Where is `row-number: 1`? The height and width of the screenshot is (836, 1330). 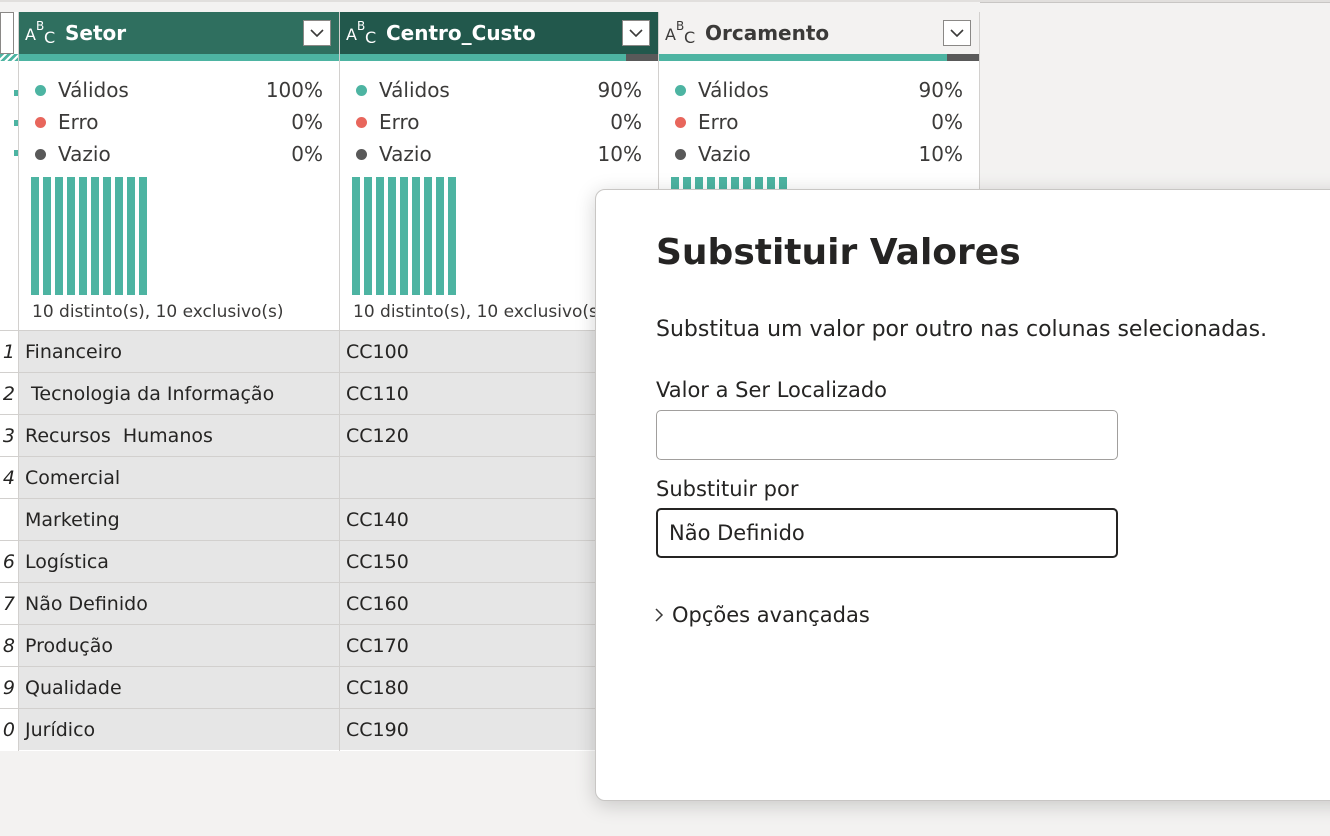 row-number: 1 is located at coordinates (9, 351).